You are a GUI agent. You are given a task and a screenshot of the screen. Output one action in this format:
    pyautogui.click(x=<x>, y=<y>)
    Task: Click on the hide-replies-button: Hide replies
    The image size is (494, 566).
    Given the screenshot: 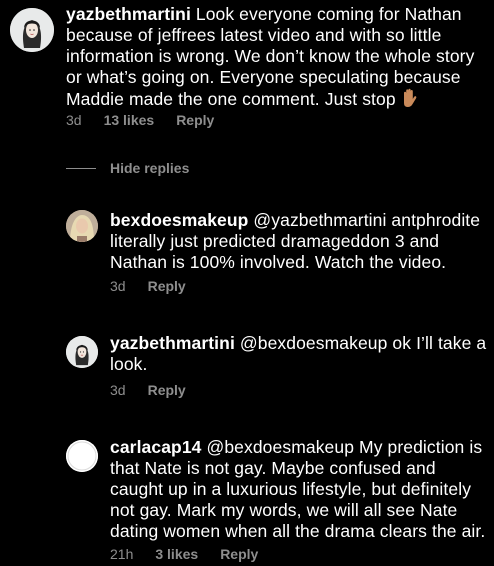 What is the action you would take?
    pyautogui.click(x=127, y=168)
    